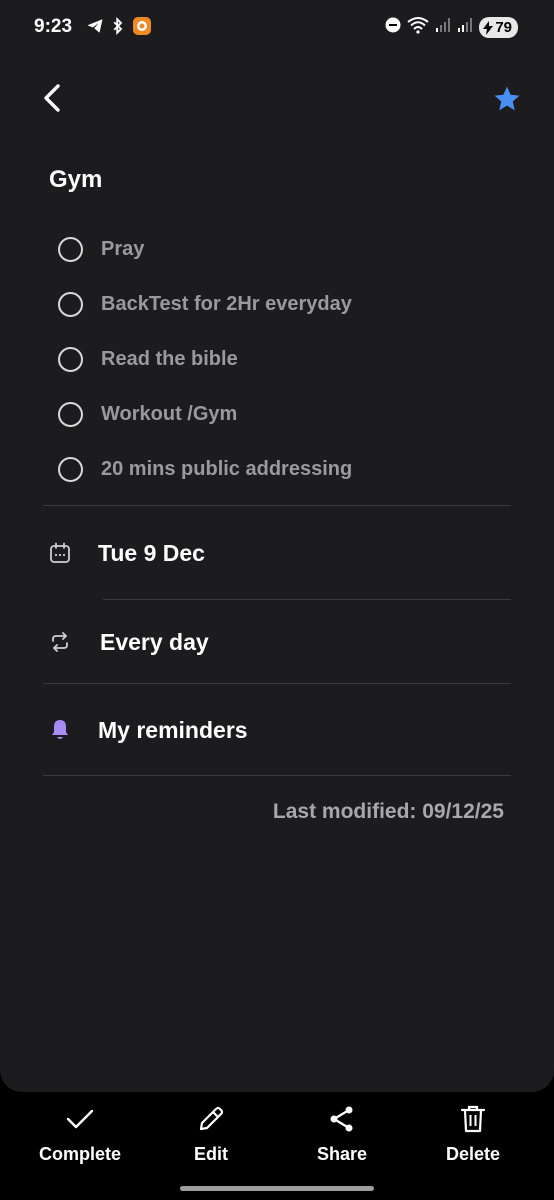 This screenshot has height=1200, width=554. Describe the element at coordinates (288, 249) in the screenshot. I see `subtask-item: Pray` at that location.